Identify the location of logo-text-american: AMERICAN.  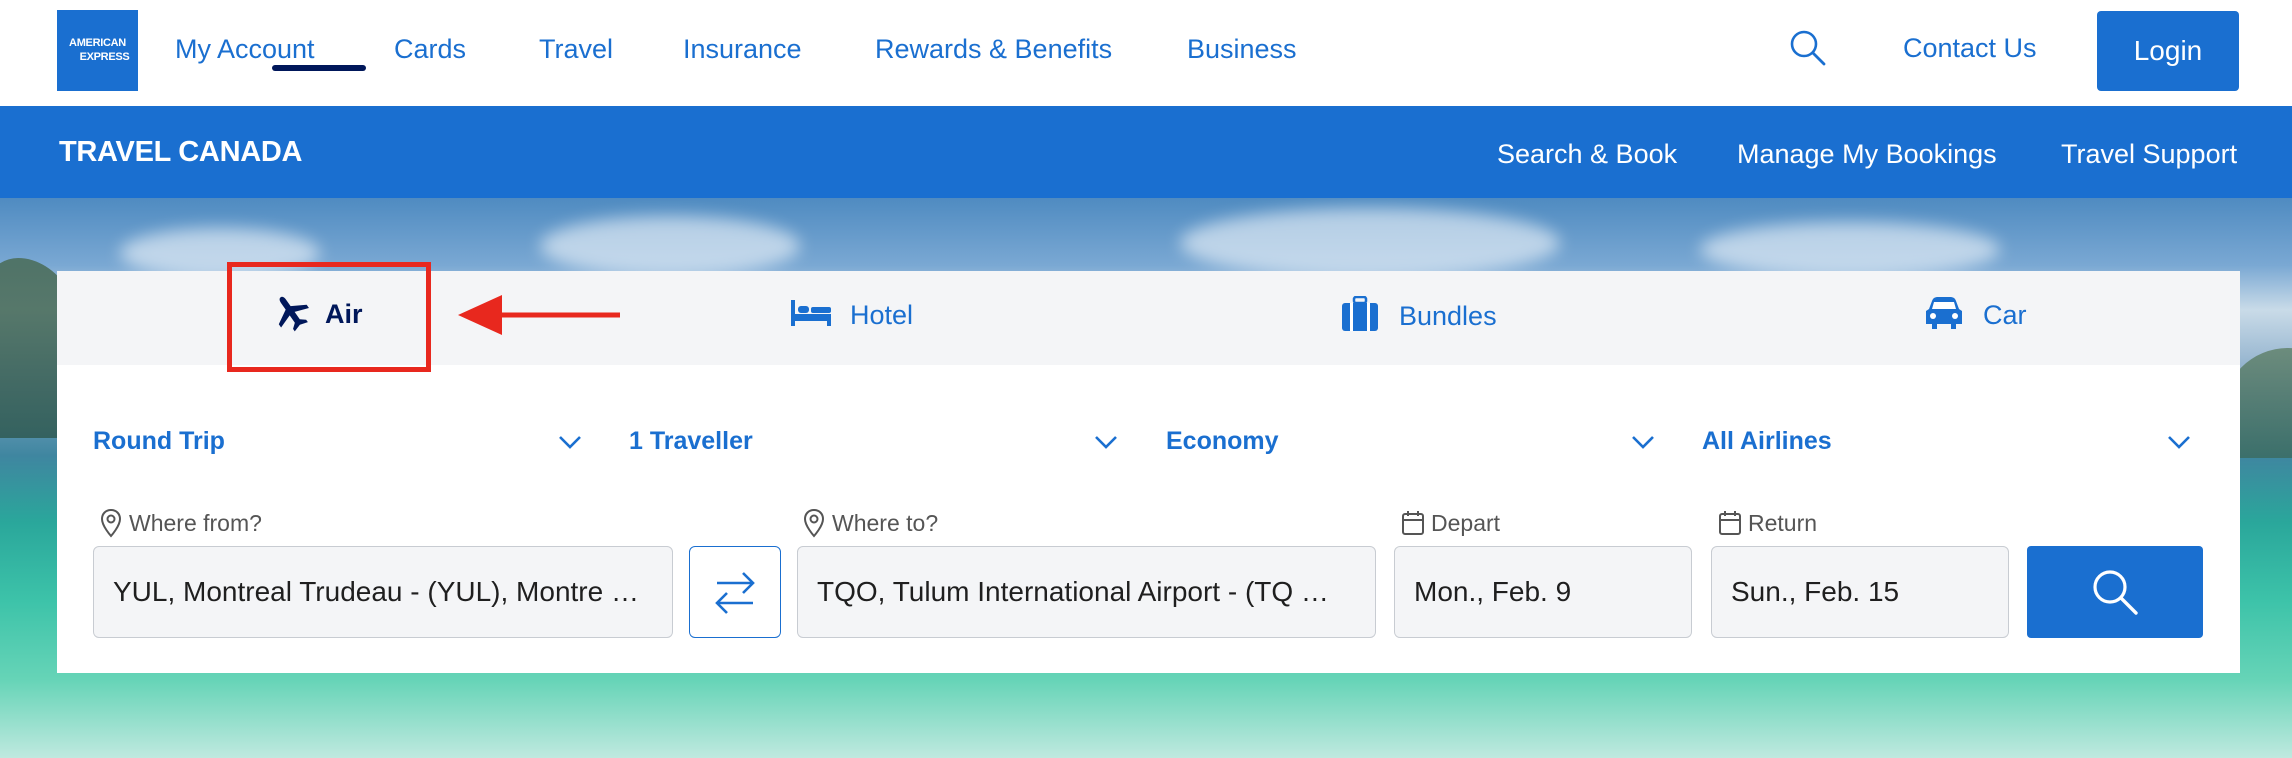
(97, 43).